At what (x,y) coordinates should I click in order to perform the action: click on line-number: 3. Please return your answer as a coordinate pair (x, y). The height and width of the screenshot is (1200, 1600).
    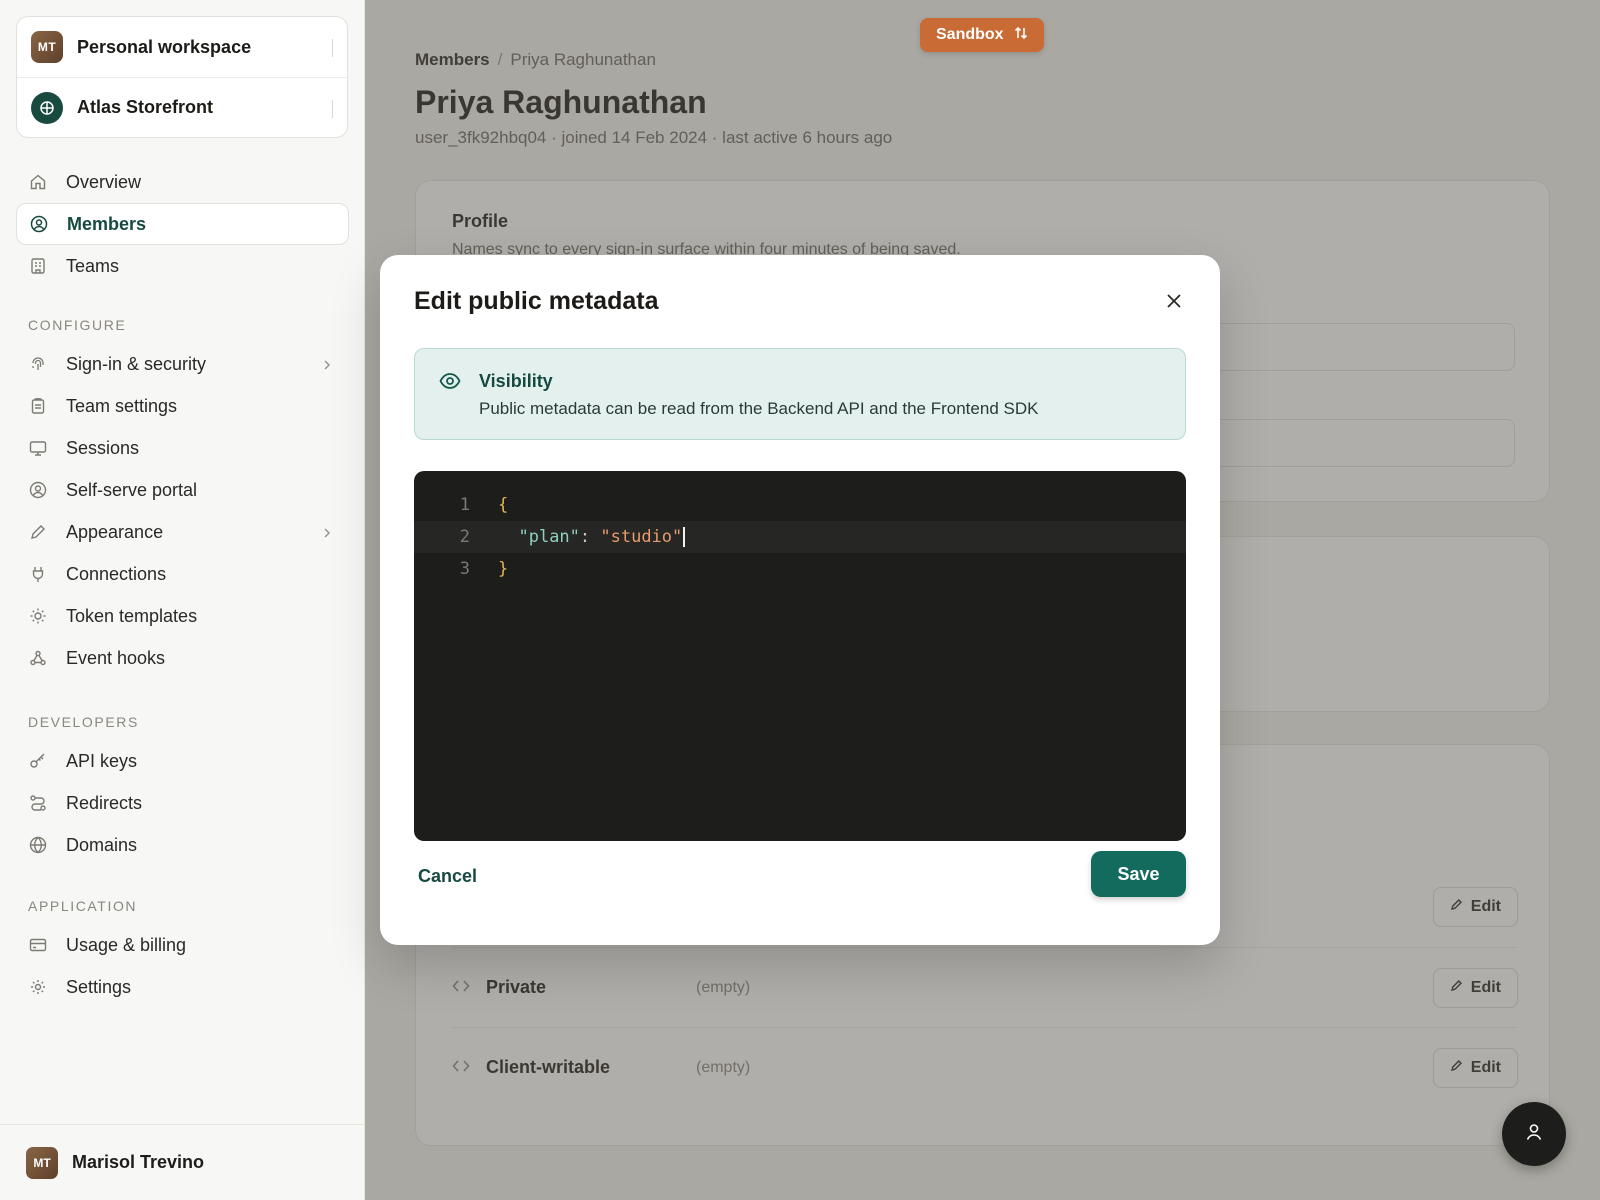
    Looking at the image, I should click on (464, 569).